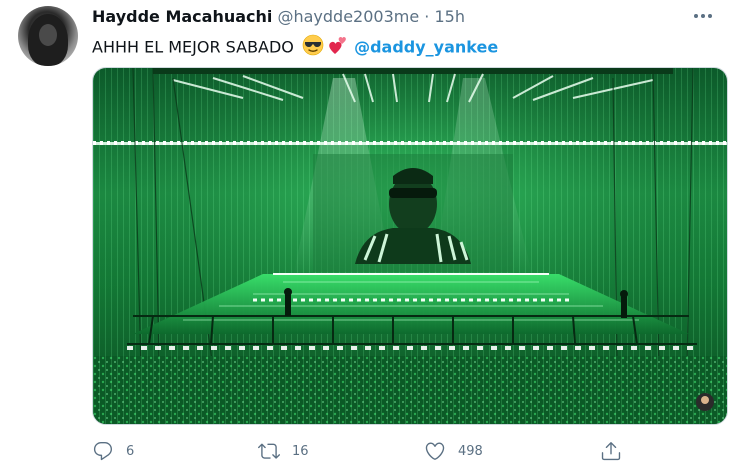  What do you see at coordinates (338, 48) in the screenshot?
I see `two-hearts-icon` at bounding box center [338, 48].